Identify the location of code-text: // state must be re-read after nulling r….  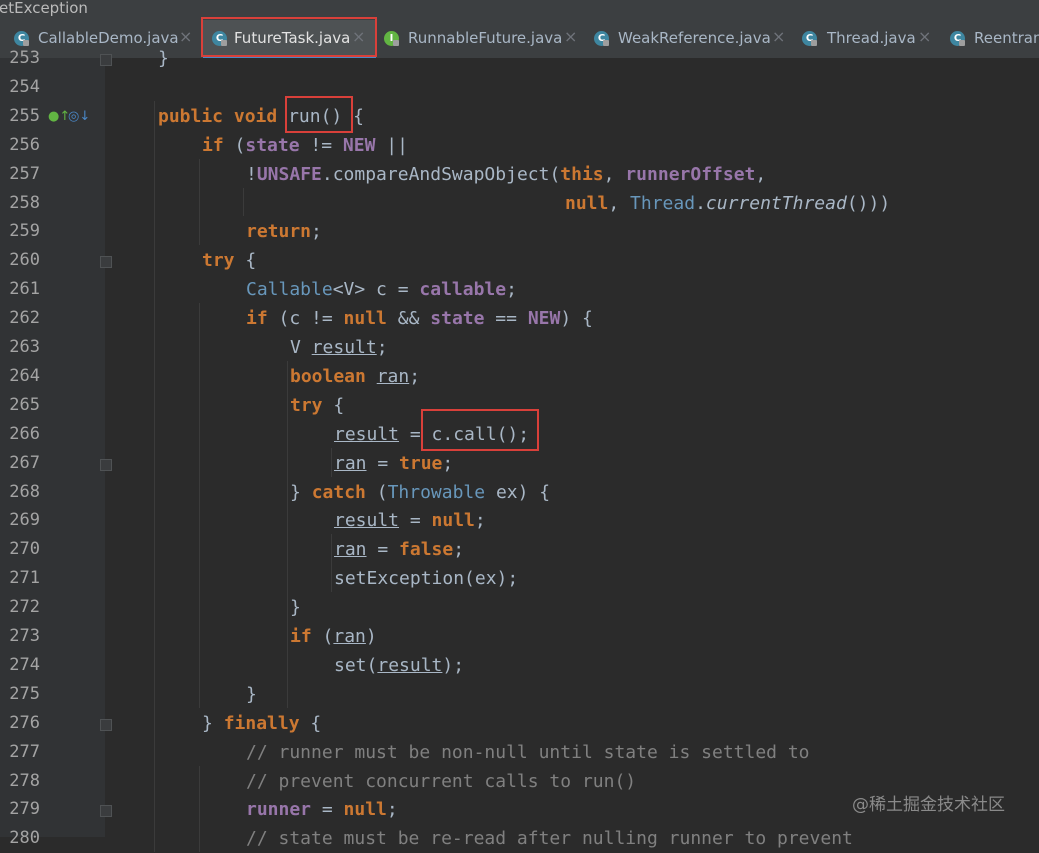
(549, 838).